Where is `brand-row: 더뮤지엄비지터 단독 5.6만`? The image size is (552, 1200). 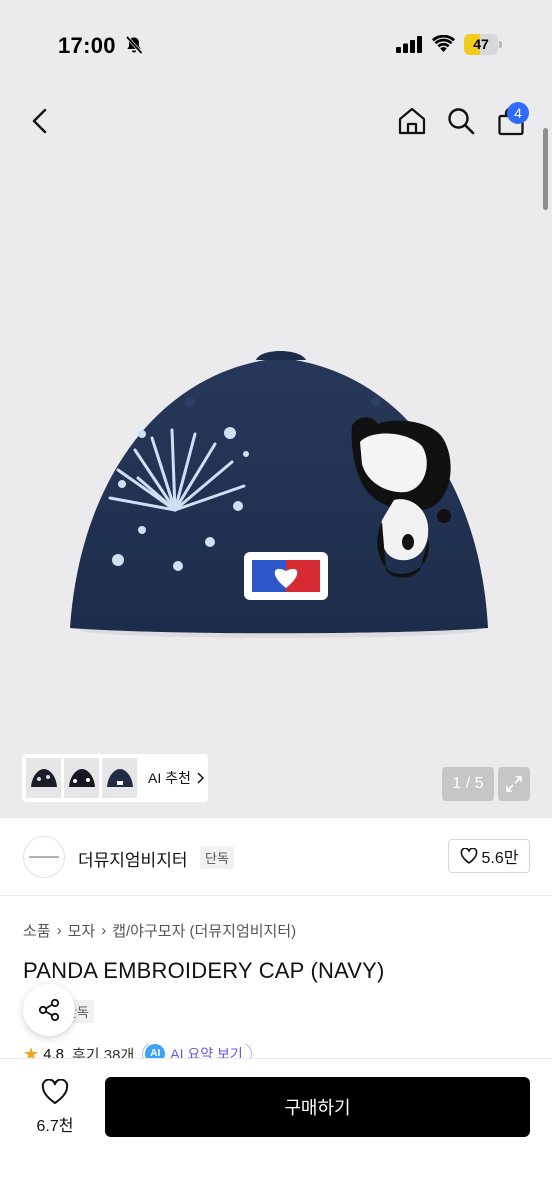 brand-row: 더뮤지엄비지터 단독 5.6만 is located at coordinates (276, 857).